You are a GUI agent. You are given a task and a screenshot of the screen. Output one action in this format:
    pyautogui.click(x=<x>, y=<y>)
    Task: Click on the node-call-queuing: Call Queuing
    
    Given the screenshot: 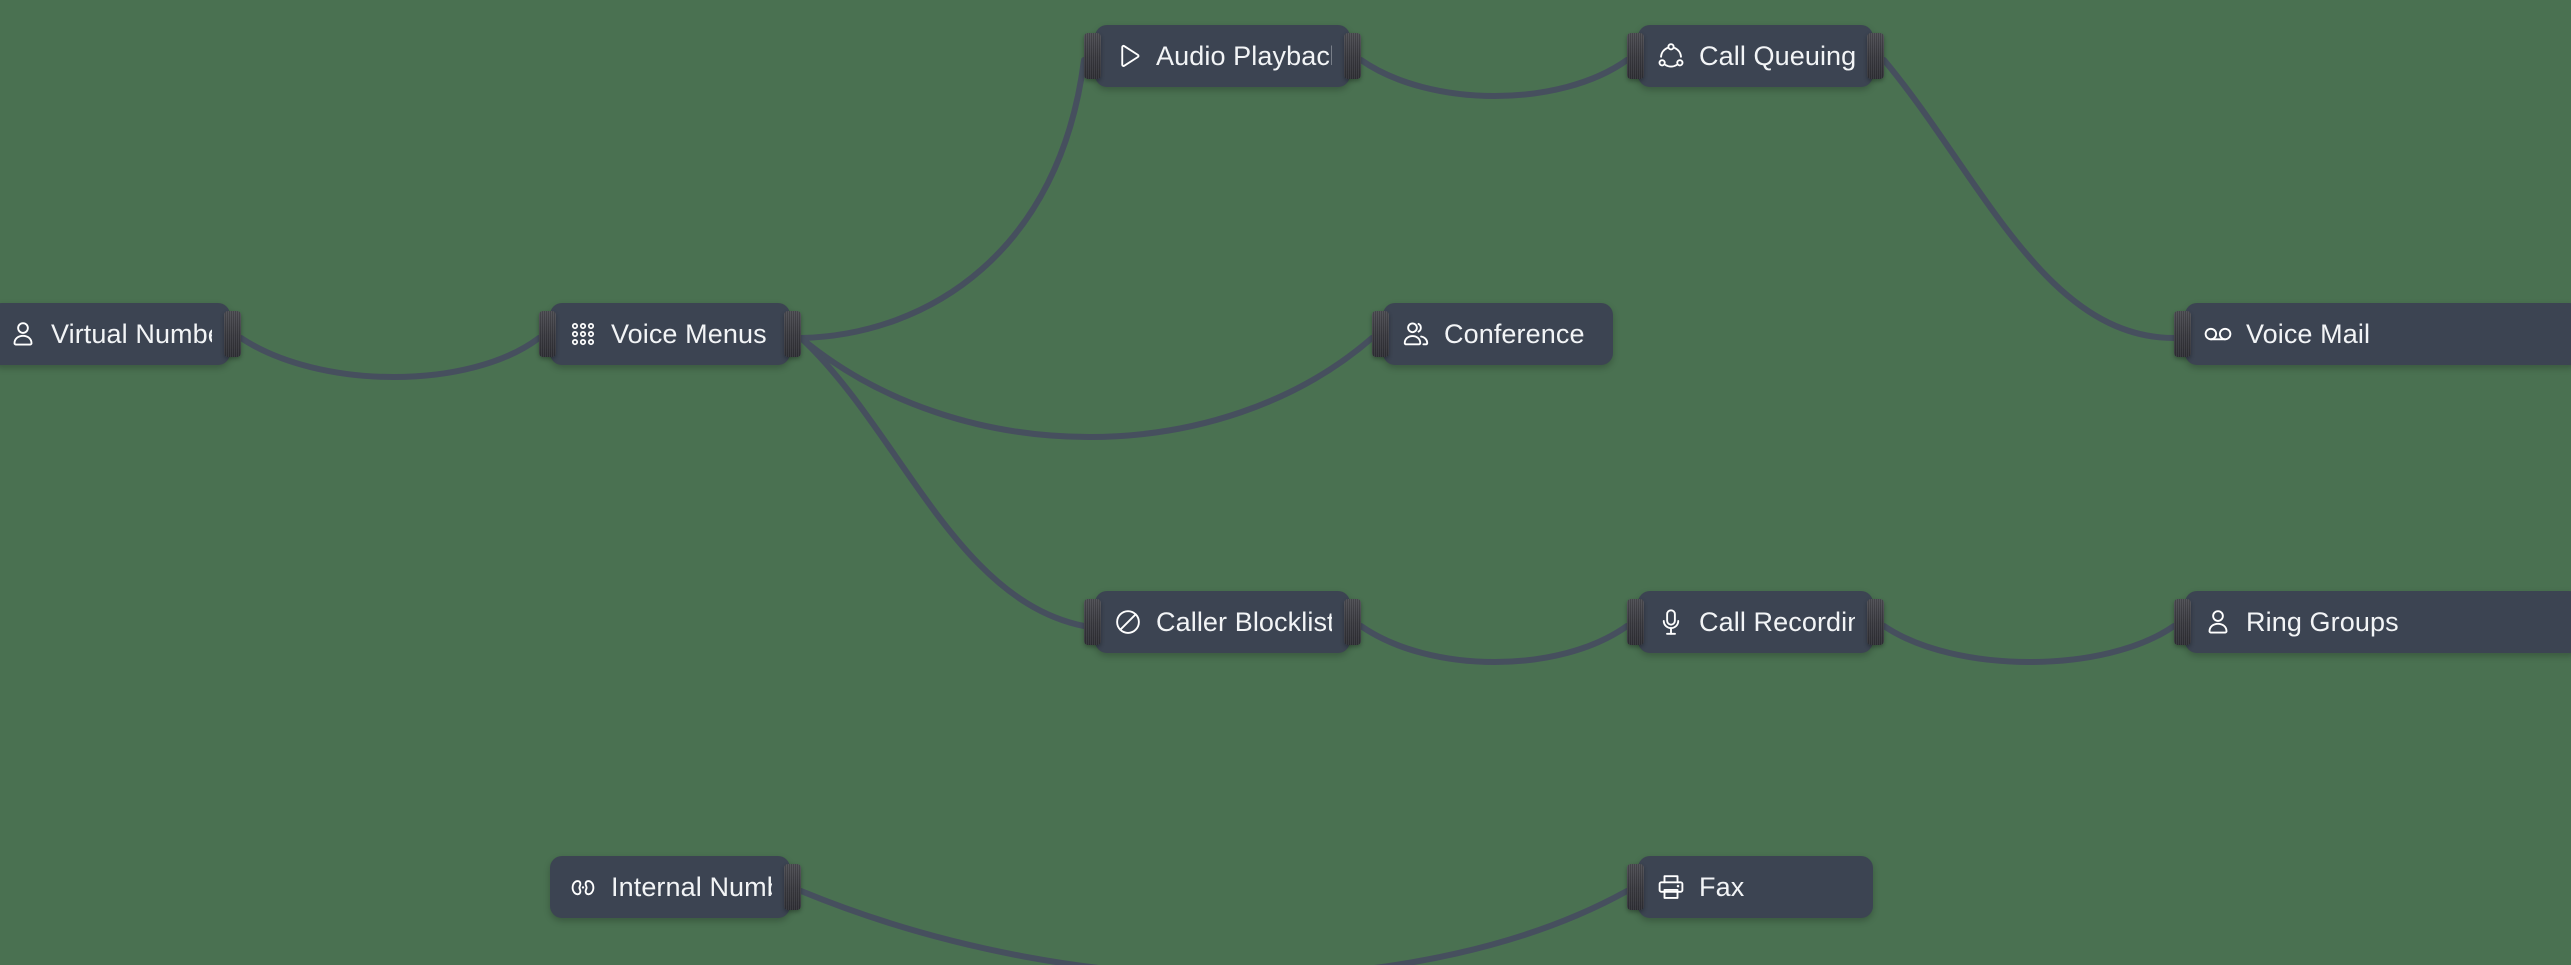 What is the action you would take?
    pyautogui.click(x=1755, y=56)
    